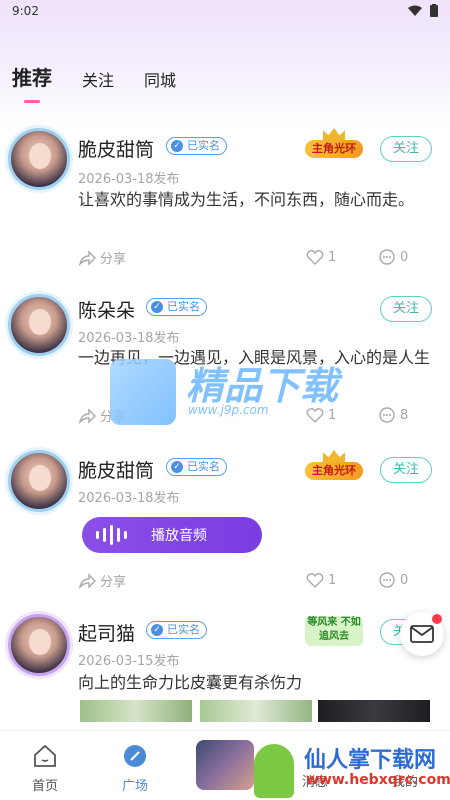 This screenshot has height=800, width=450. Describe the element at coordinates (246, 199) in the screenshot. I see `post-text: 让喜欢的事情成为生活，不问东西，随心而走。` at that location.